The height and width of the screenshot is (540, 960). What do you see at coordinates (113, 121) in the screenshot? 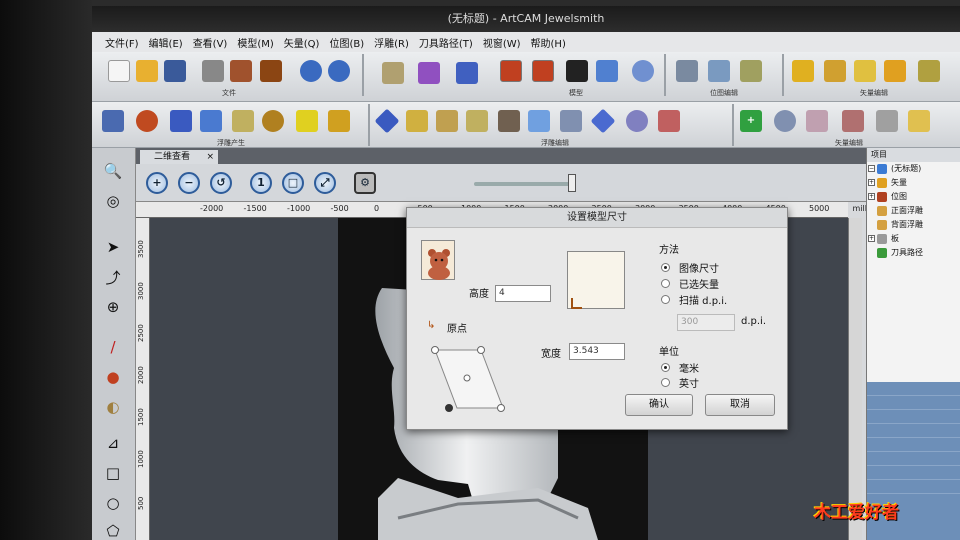
I see `relief-shape-icon` at bounding box center [113, 121].